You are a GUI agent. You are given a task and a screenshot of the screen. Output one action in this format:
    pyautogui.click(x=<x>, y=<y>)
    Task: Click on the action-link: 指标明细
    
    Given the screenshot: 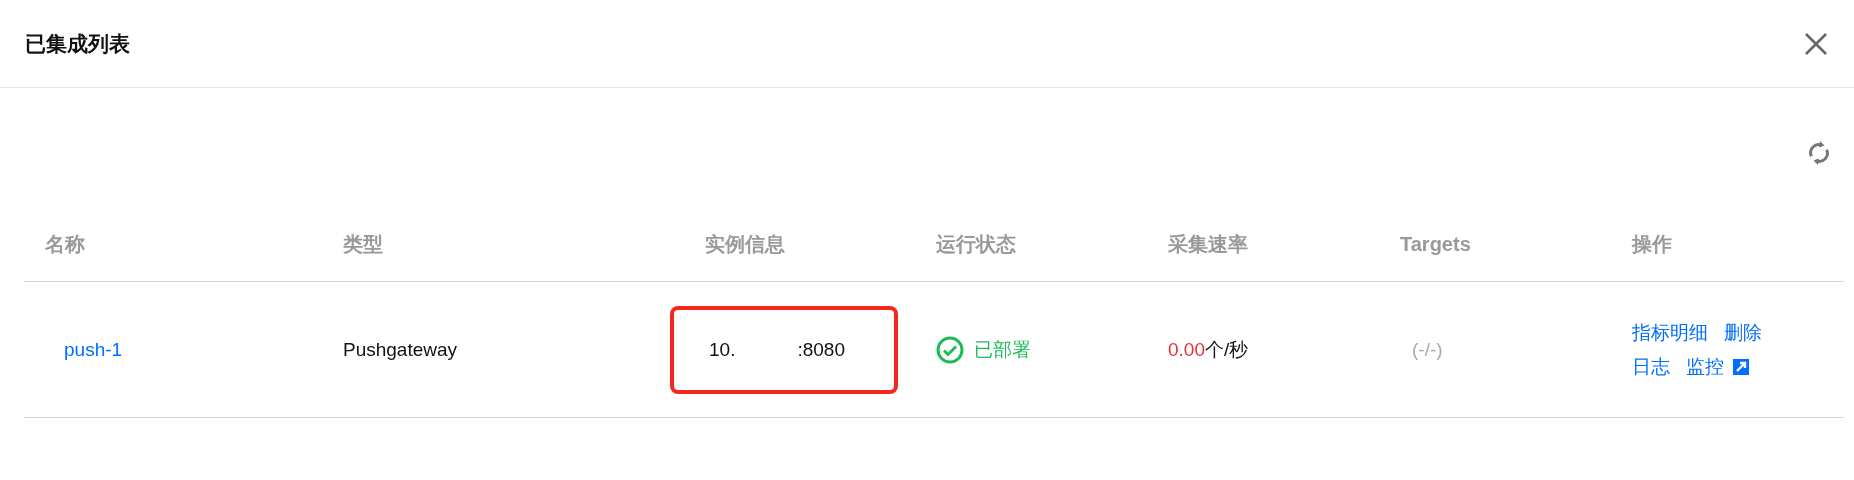 What is the action you would take?
    pyautogui.click(x=1670, y=332)
    